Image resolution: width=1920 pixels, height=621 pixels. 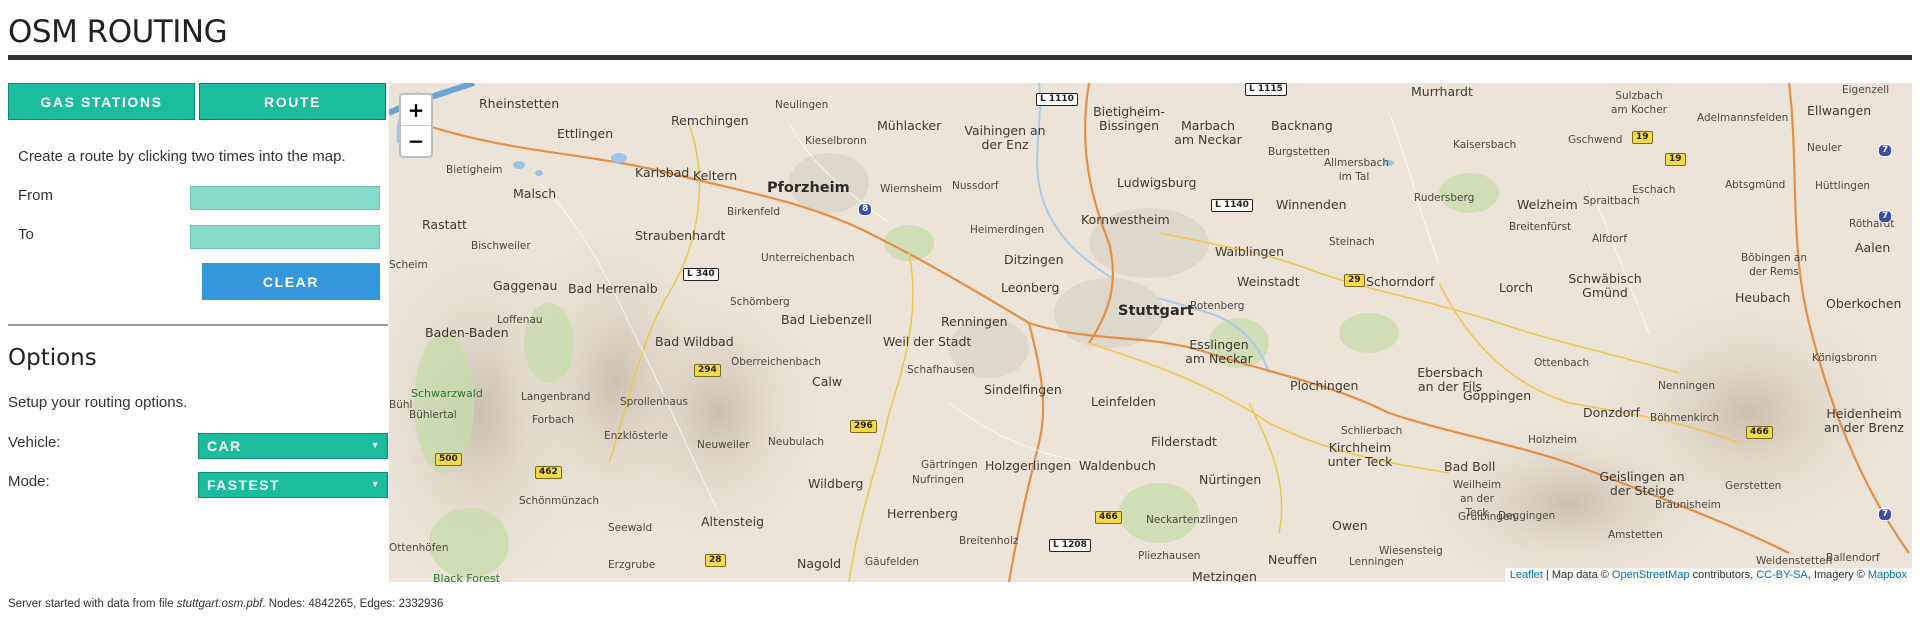 What do you see at coordinates (1723, 575) in the screenshot?
I see `attribution-text: contributors,` at bounding box center [1723, 575].